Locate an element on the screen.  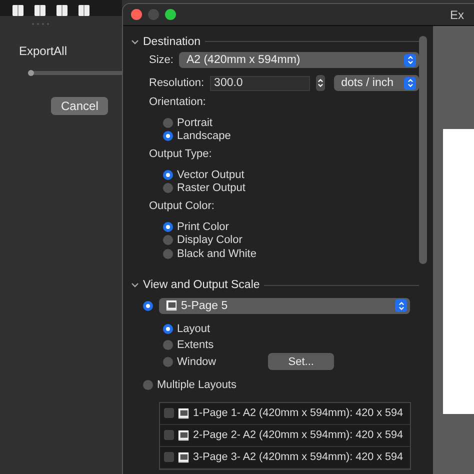
resolution-label: Resolution: is located at coordinates (176, 83).